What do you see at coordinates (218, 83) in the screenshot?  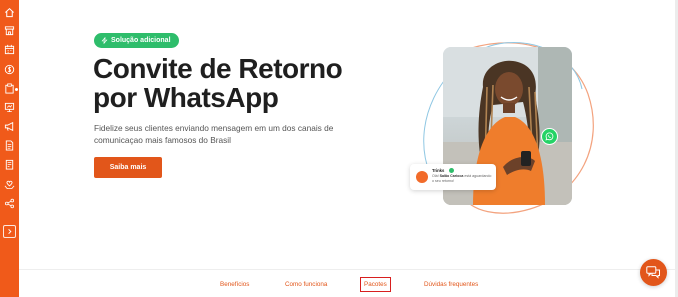 I see `page-title: Convite de Retorno por WhatsApp` at bounding box center [218, 83].